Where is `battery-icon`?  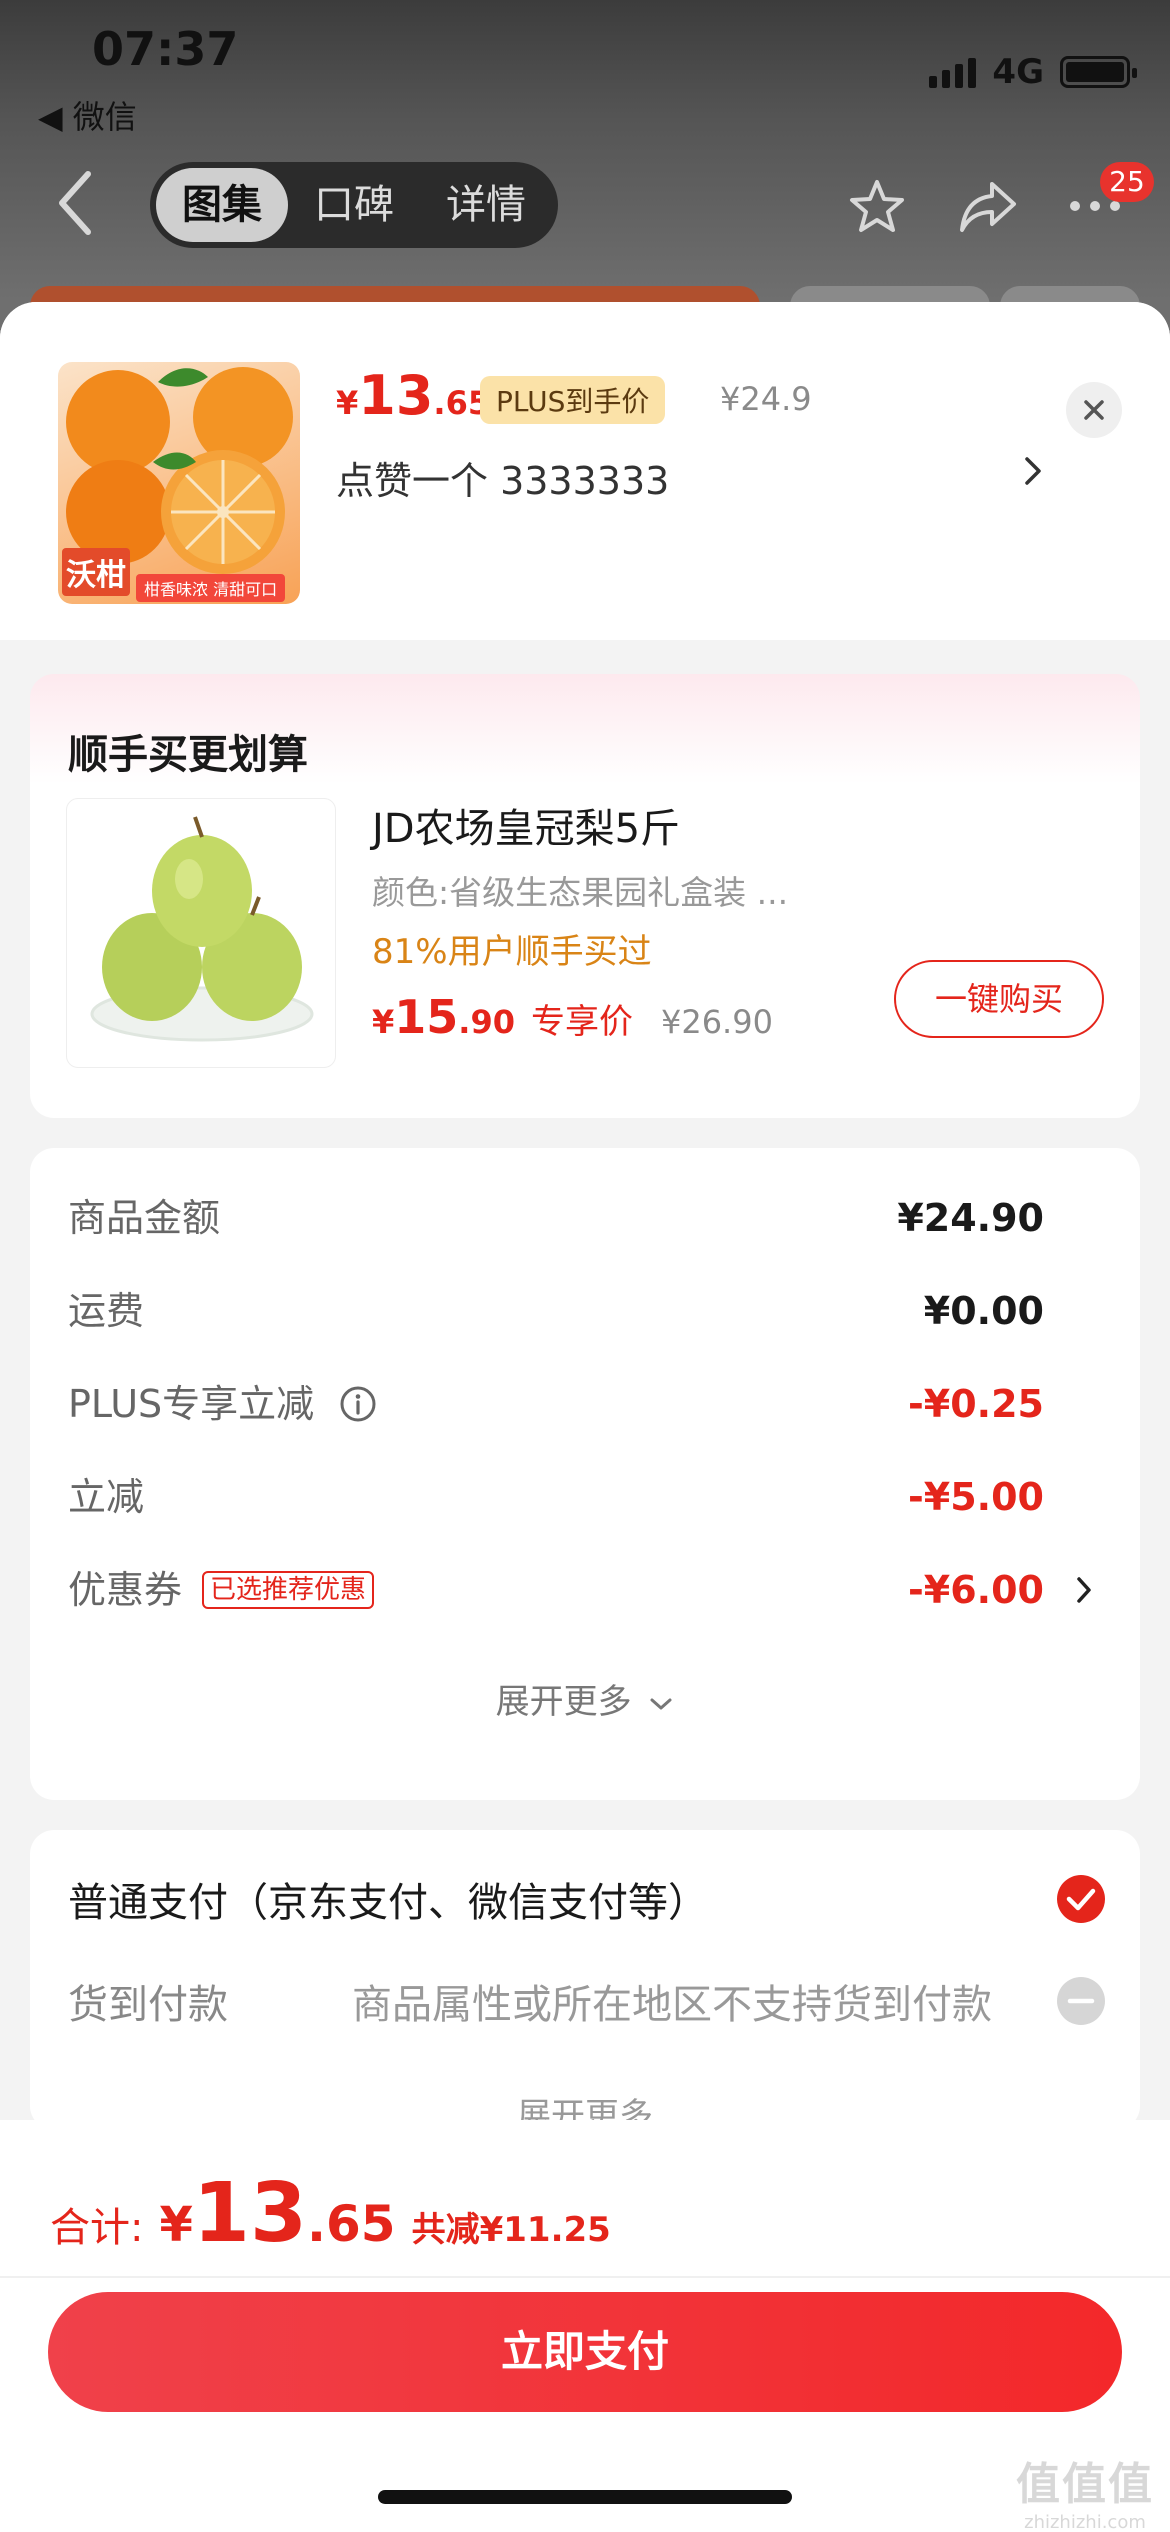
battery-icon is located at coordinates (1098, 72).